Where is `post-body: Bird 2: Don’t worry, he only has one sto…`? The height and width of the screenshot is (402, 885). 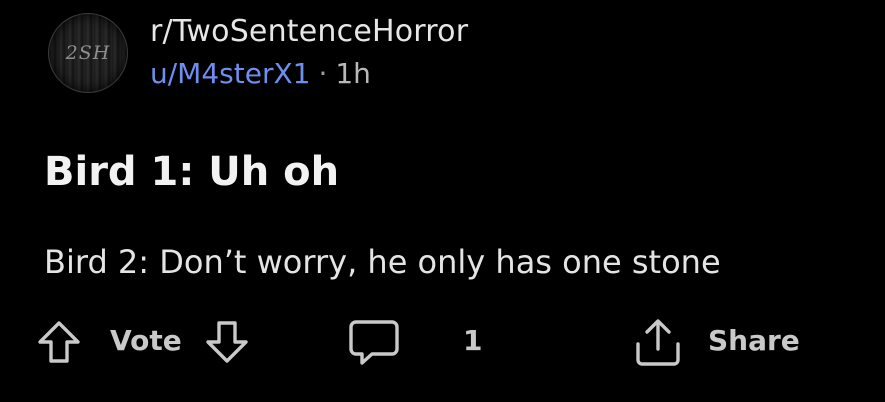
post-body: Bird 2: Don’t worry, he only has one sto… is located at coordinates (382, 262).